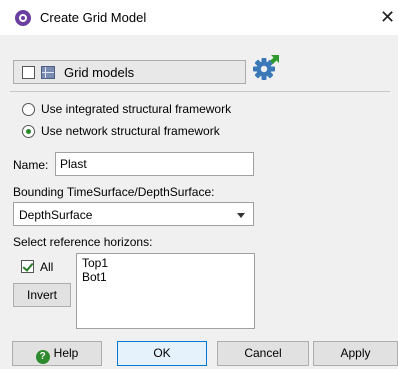  Describe the element at coordinates (23, 18) in the screenshot. I see `app-logo-icon` at that location.